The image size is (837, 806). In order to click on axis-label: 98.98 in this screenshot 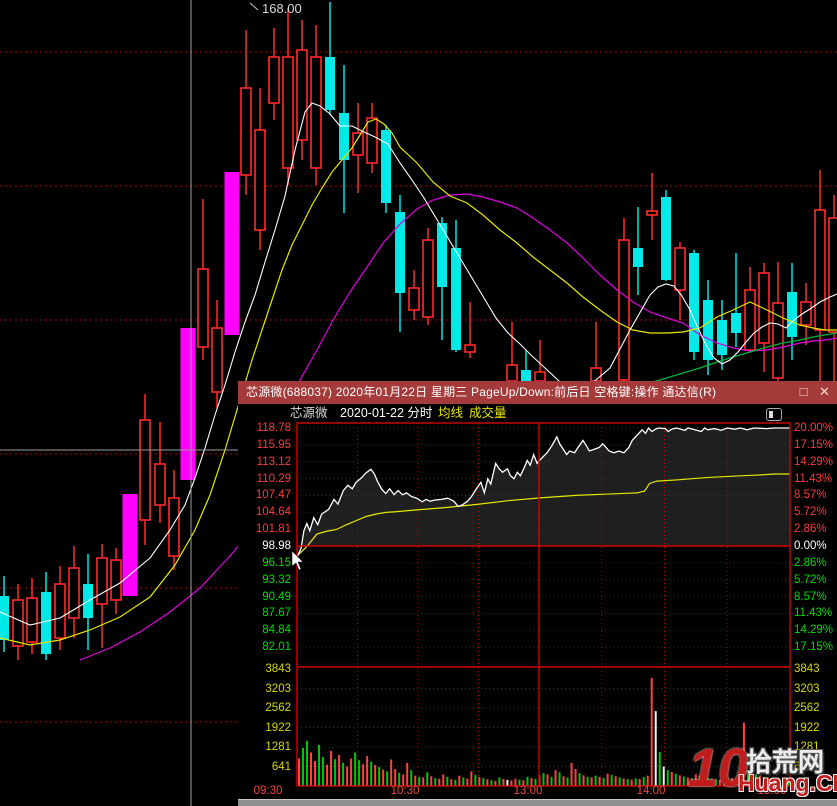, I will do `click(276, 546)`.